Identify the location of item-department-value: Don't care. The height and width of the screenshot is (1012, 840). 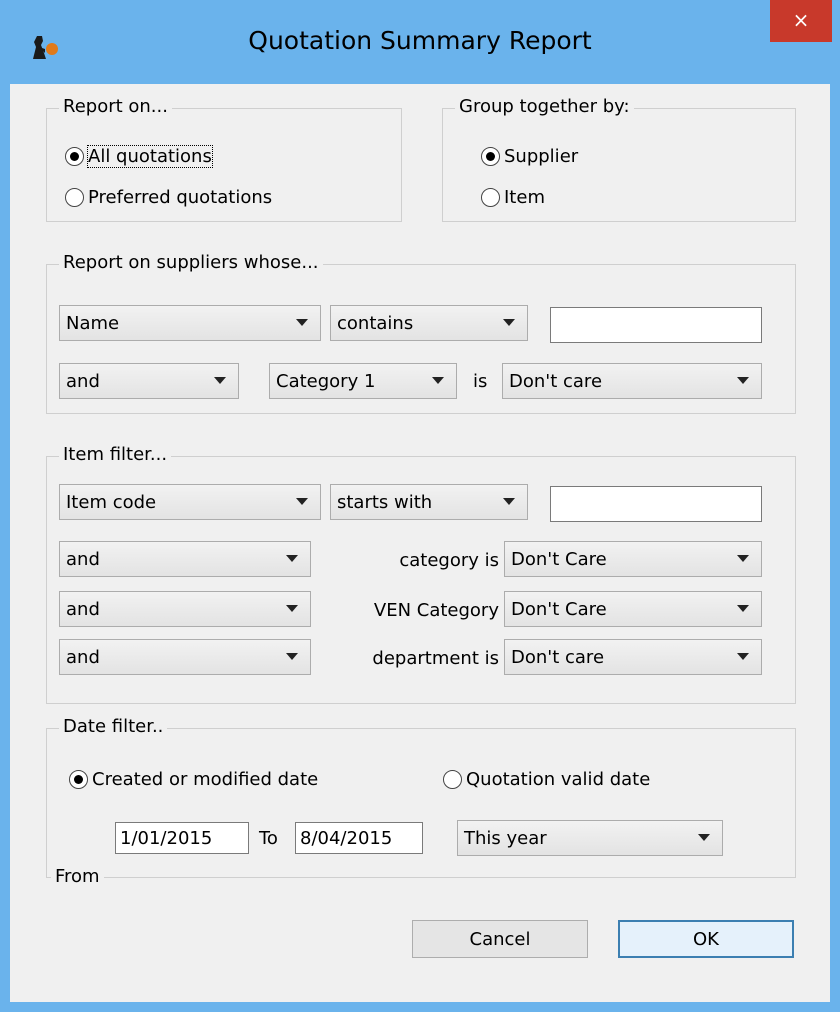
(558, 657).